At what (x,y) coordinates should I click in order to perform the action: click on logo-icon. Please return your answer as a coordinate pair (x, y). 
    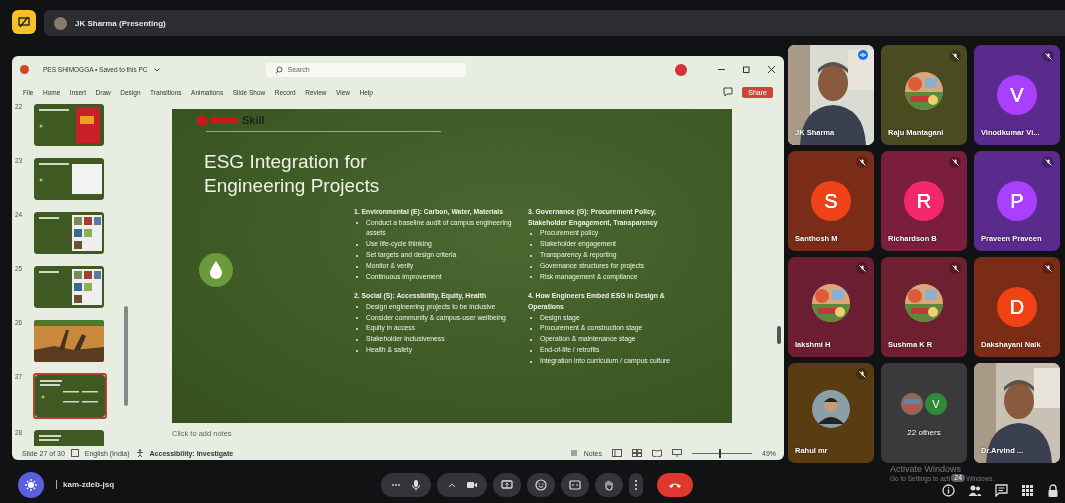
    Looking at the image, I should click on (218, 120).